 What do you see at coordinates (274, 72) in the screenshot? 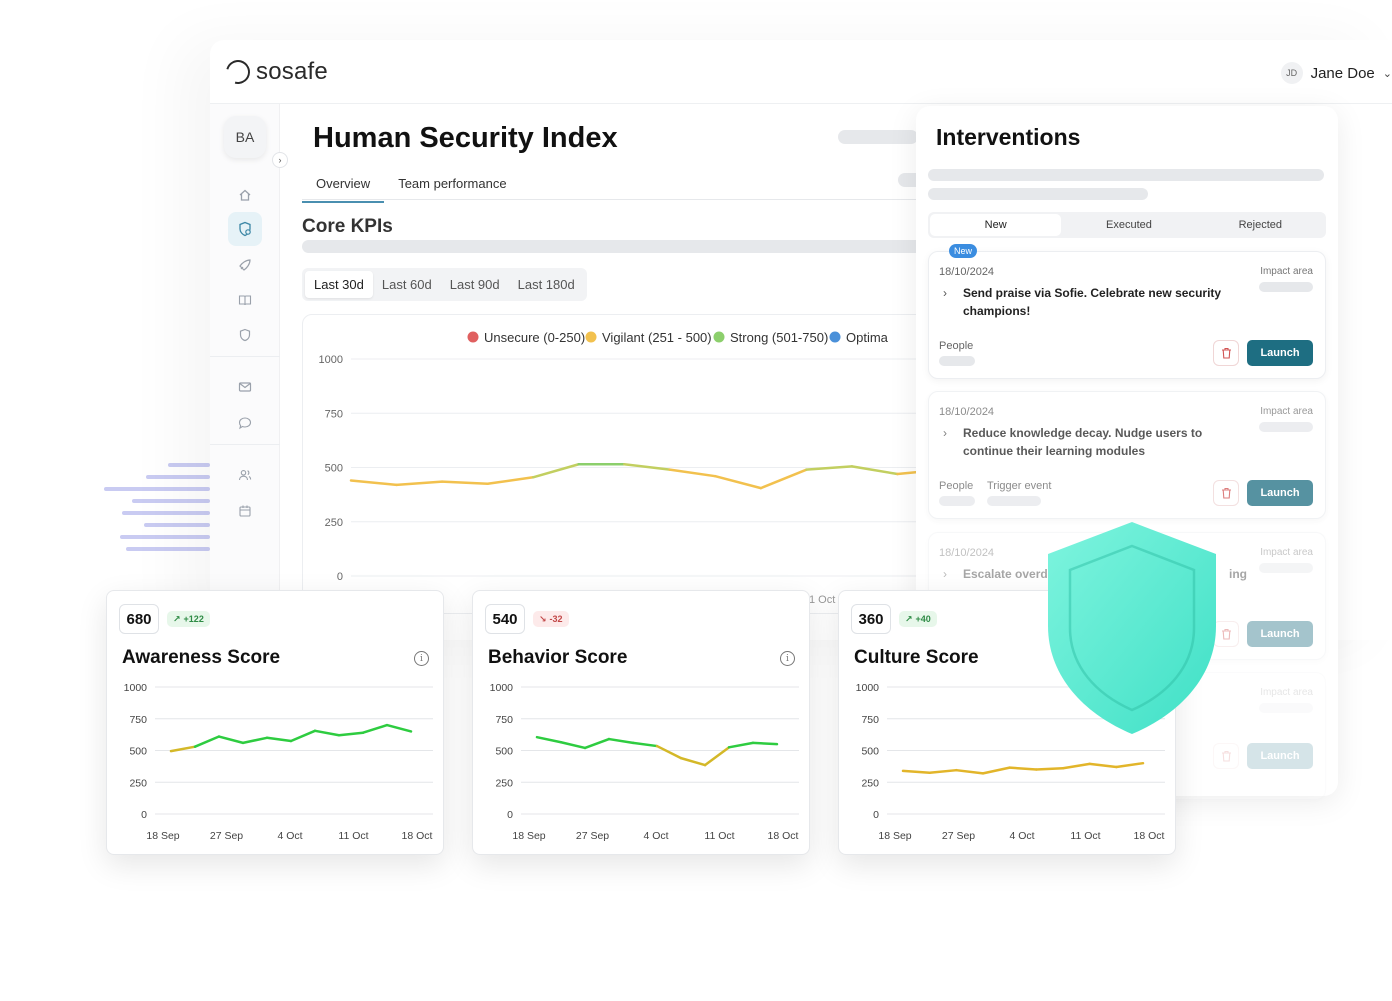
I see `brand-logo: sosafe` at bounding box center [274, 72].